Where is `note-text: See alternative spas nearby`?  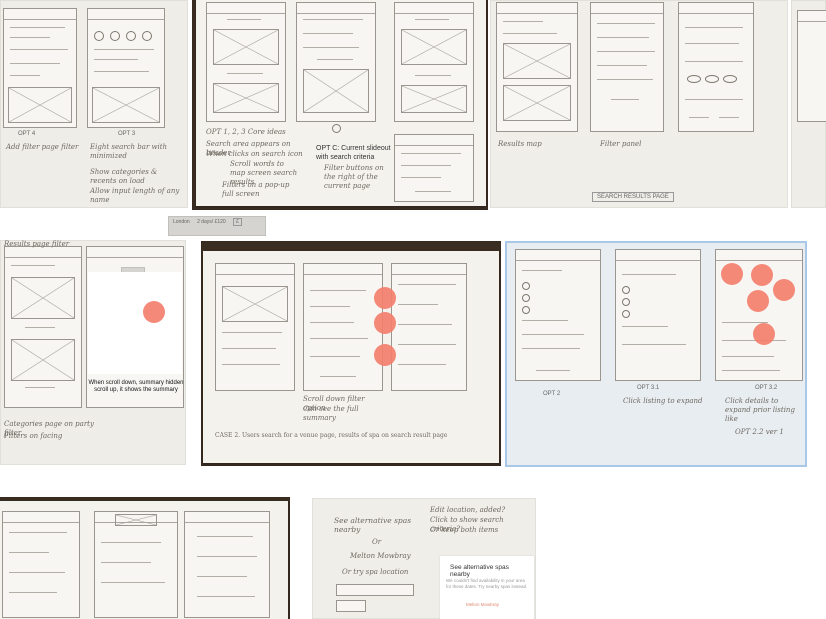
note-text: See alternative spas nearby is located at coordinates (373, 525).